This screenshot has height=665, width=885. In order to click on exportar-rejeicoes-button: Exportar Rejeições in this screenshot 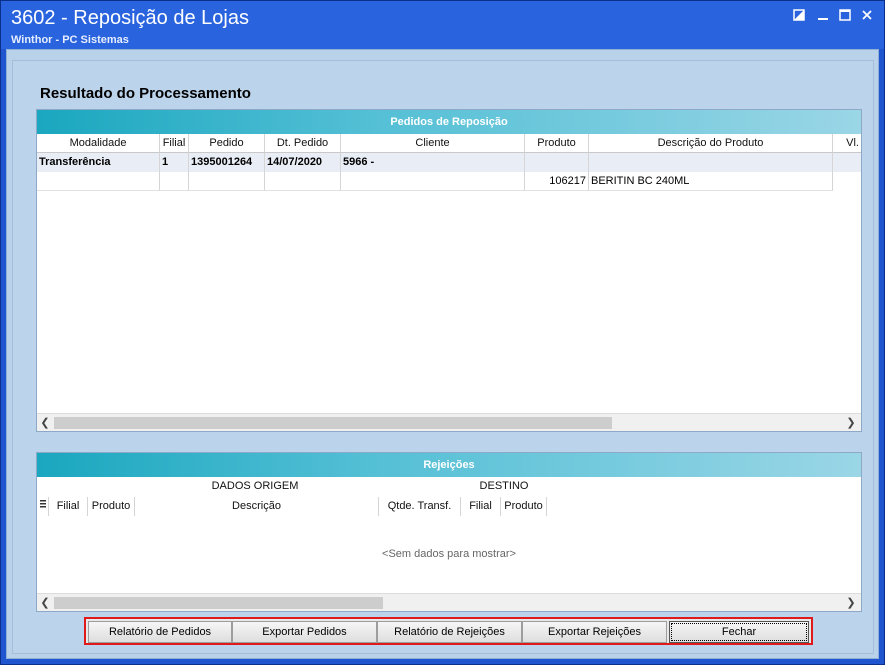, I will do `click(594, 632)`.